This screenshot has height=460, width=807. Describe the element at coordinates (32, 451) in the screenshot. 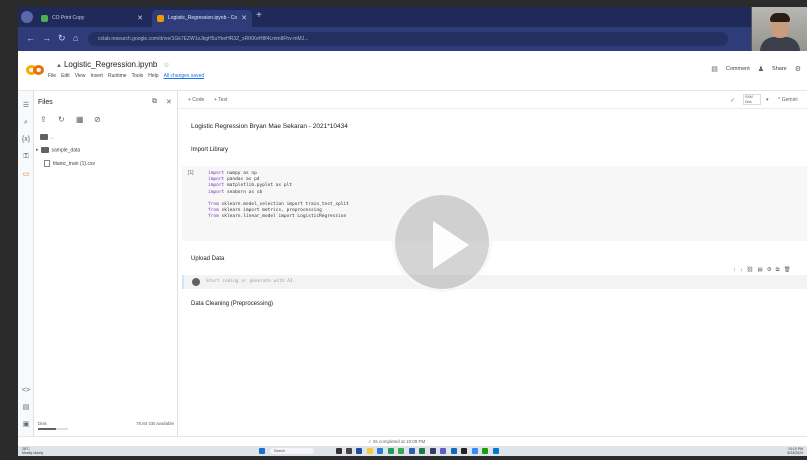

I see `weather-widget: 28°C Mostly cloudy` at that location.